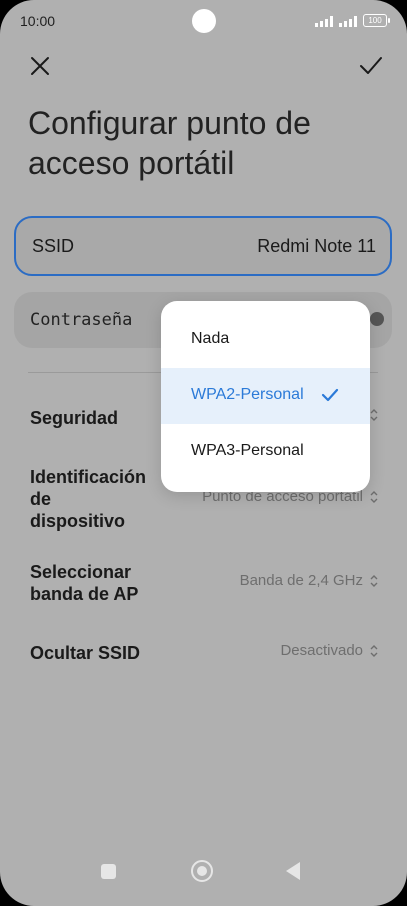 This screenshot has height=906, width=407. Describe the element at coordinates (95, 583) in the screenshot. I see `ap-band-label: Seleccionar banda de AP` at that location.